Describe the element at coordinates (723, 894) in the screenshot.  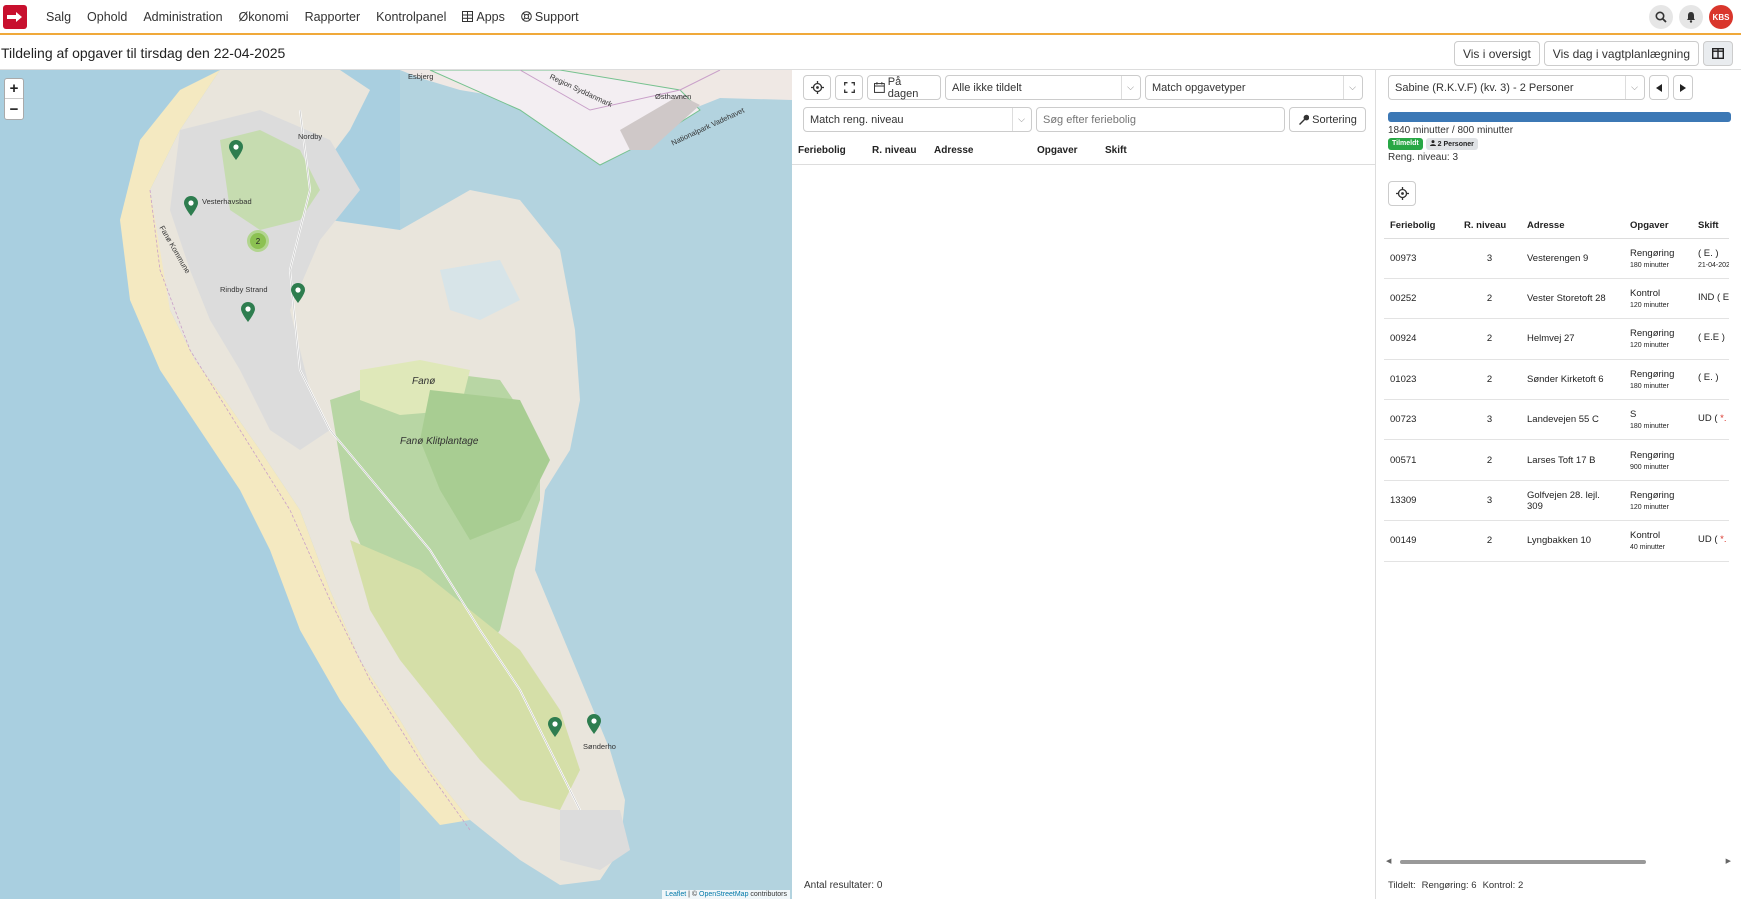
I see `osm-link: OpenStreetMap` at that location.